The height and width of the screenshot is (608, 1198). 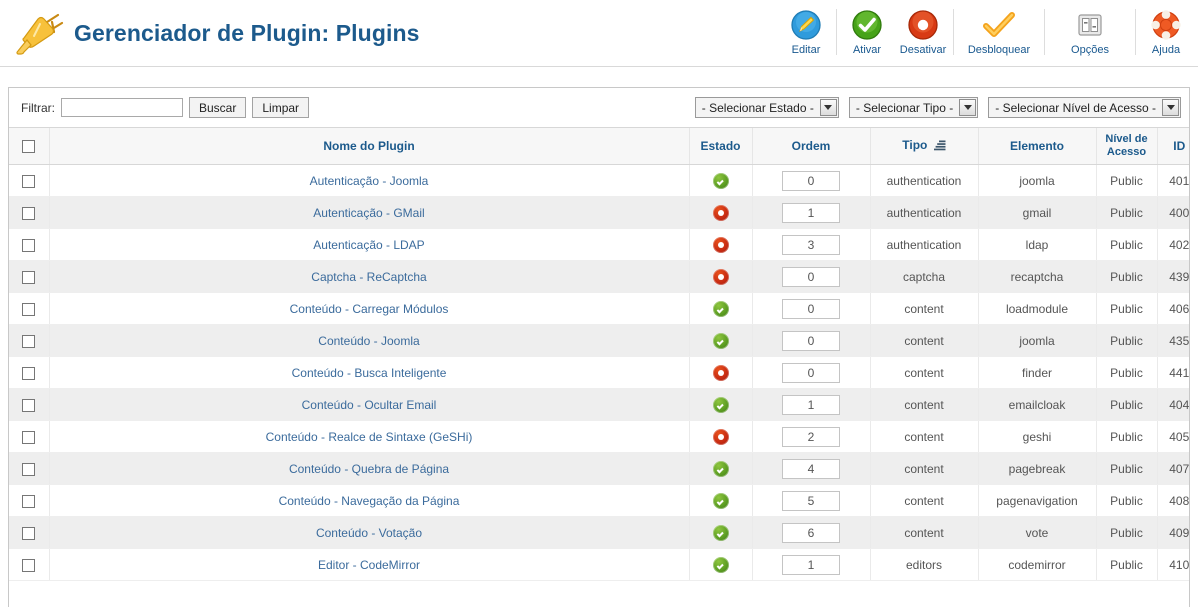 I want to click on column-header-id: ID, so click(x=1172, y=146).